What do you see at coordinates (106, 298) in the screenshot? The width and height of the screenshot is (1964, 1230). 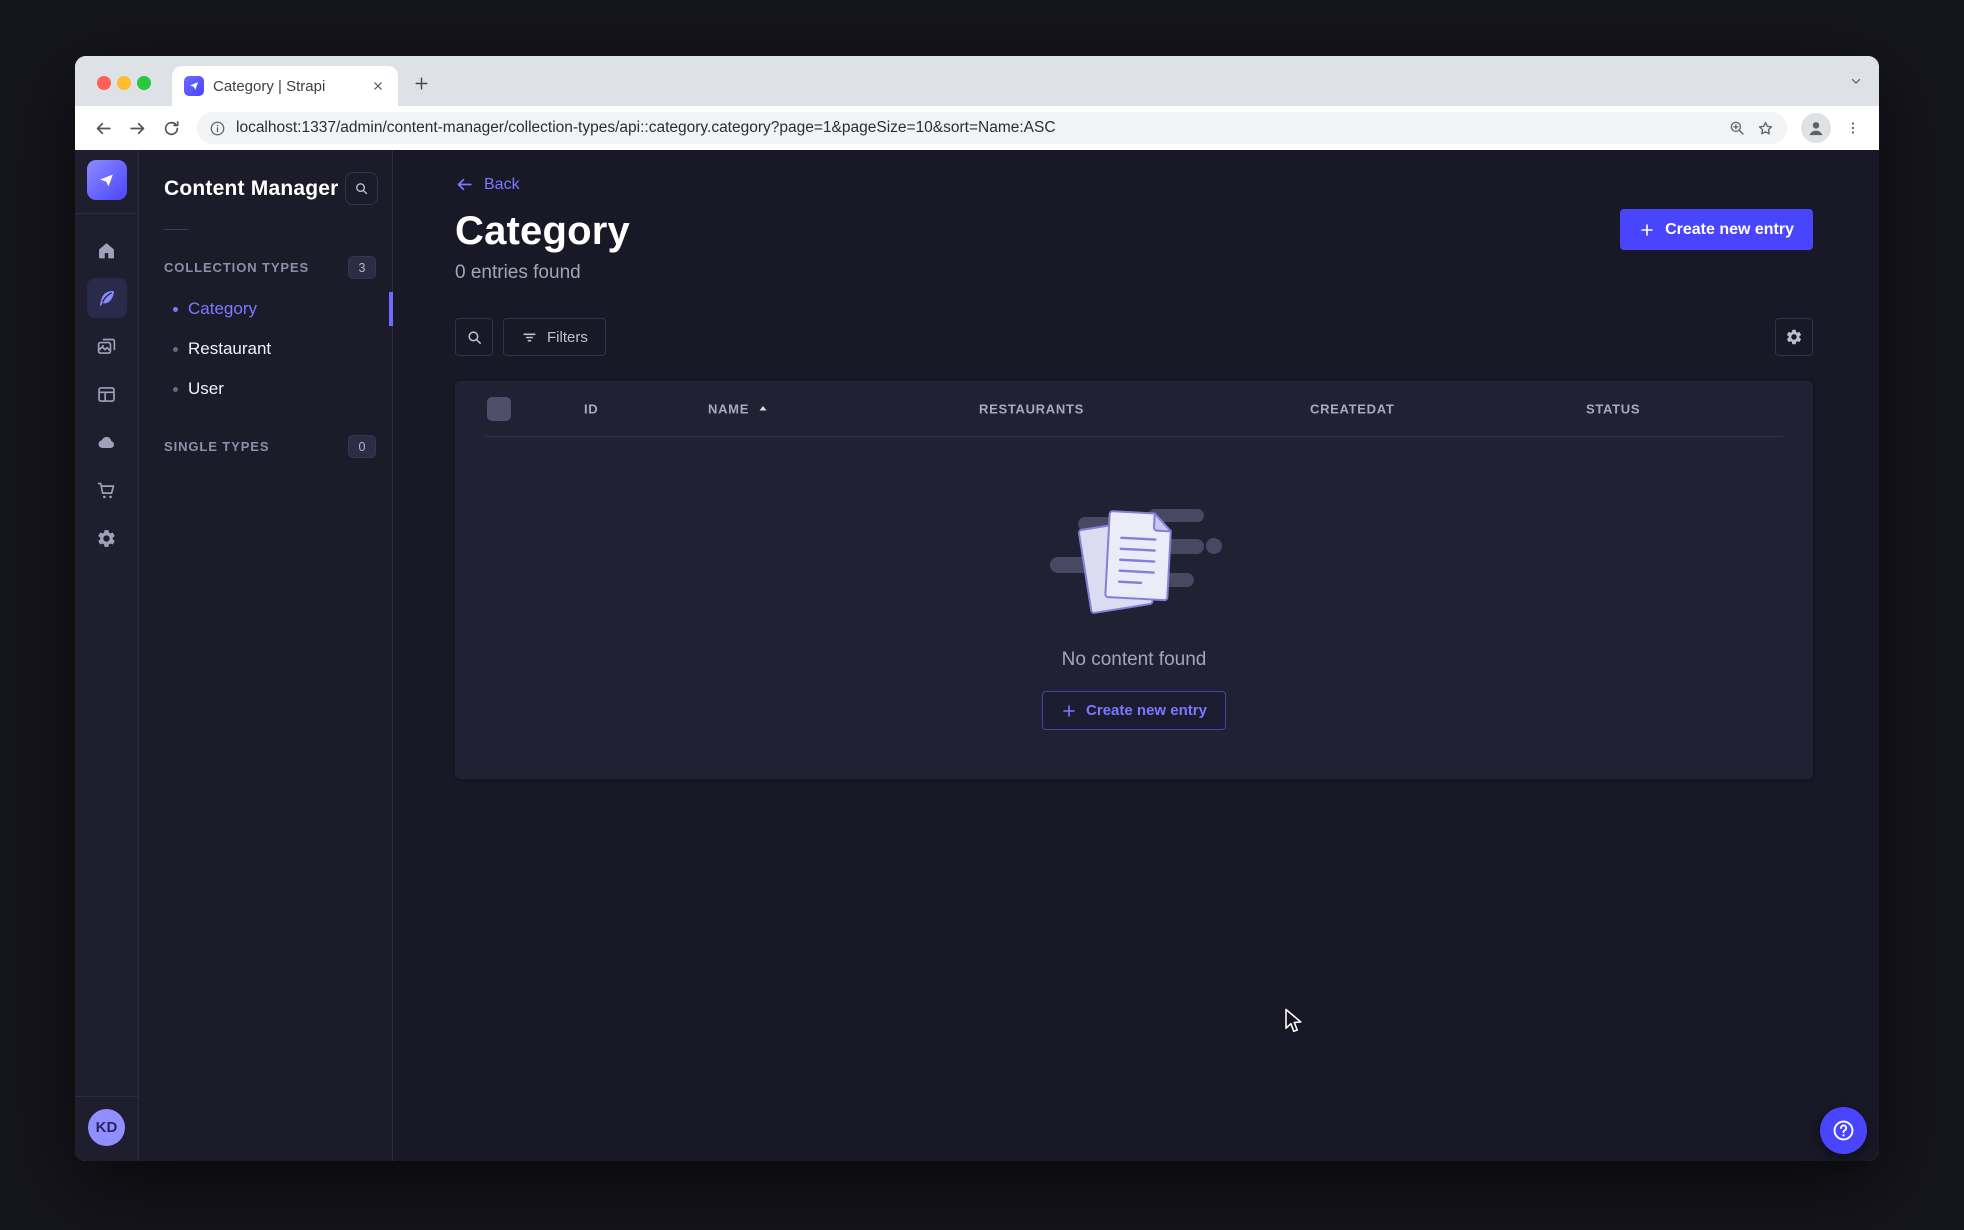 I see `content-manager-feather-icon` at bounding box center [106, 298].